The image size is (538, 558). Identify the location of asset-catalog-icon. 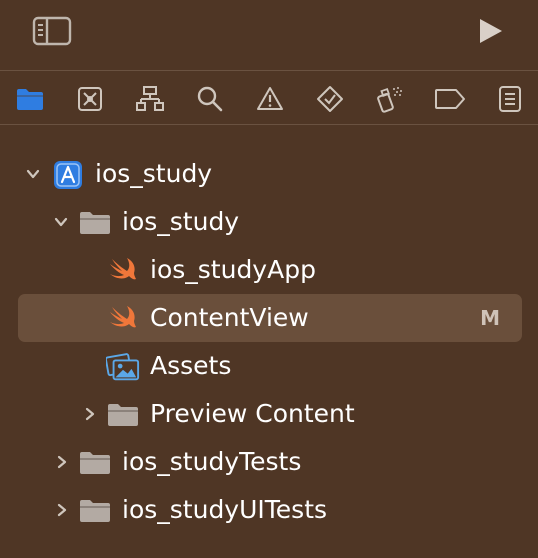
(123, 367).